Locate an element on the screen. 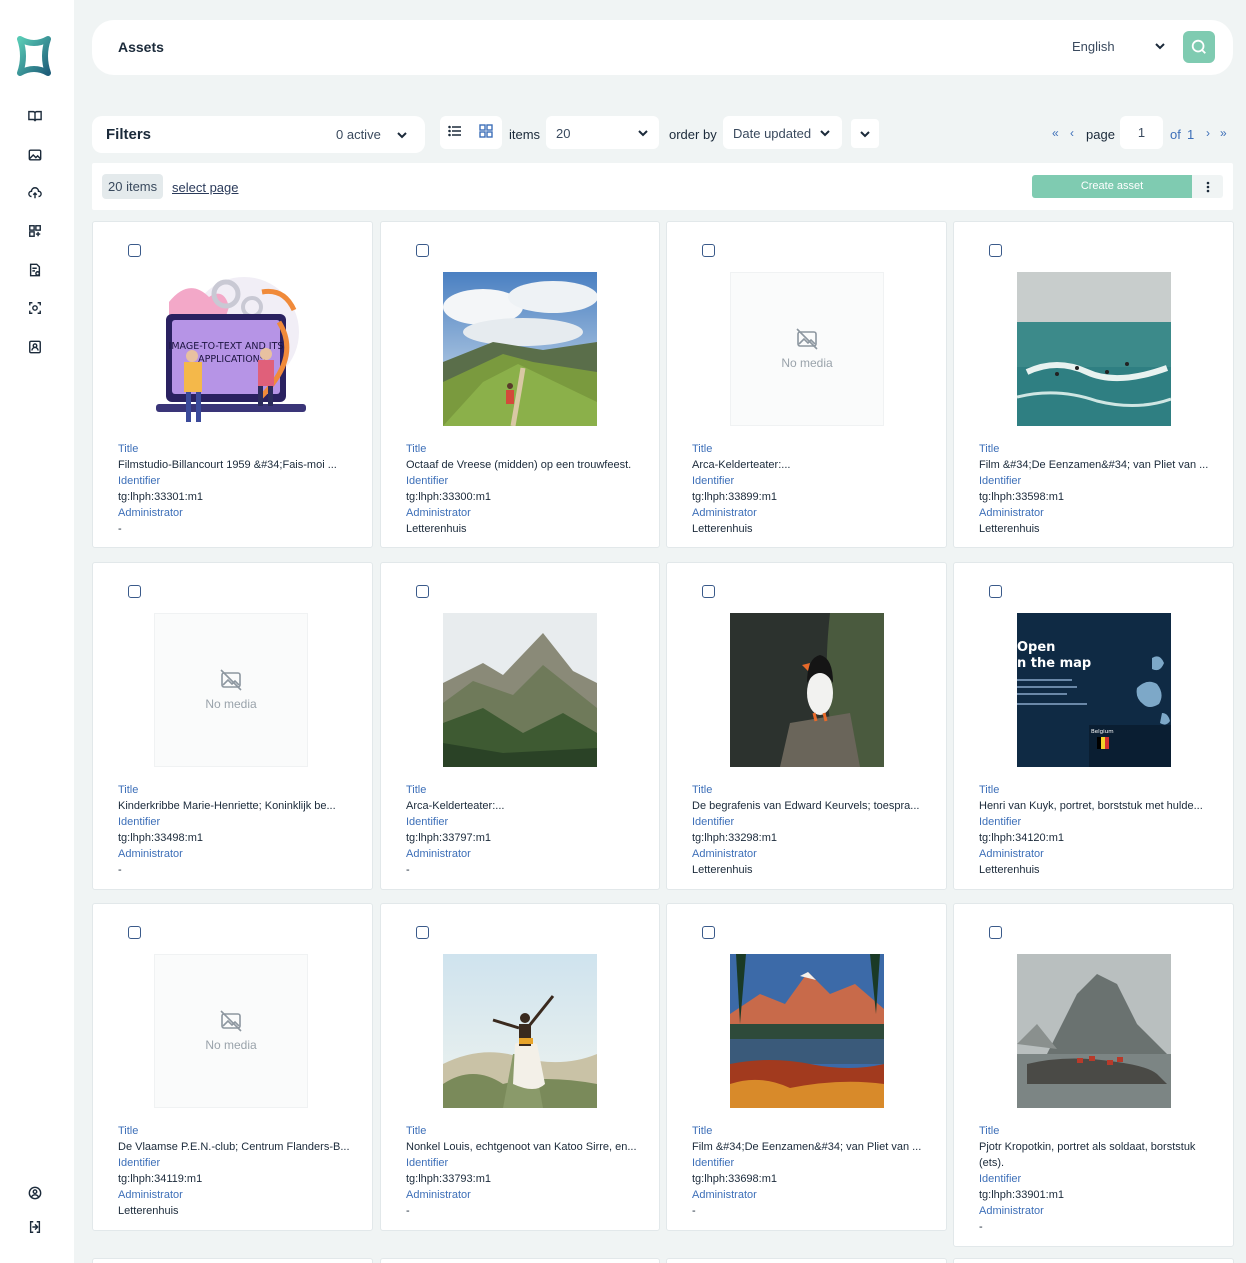  first-page-icon: « is located at coordinates (1055, 133).